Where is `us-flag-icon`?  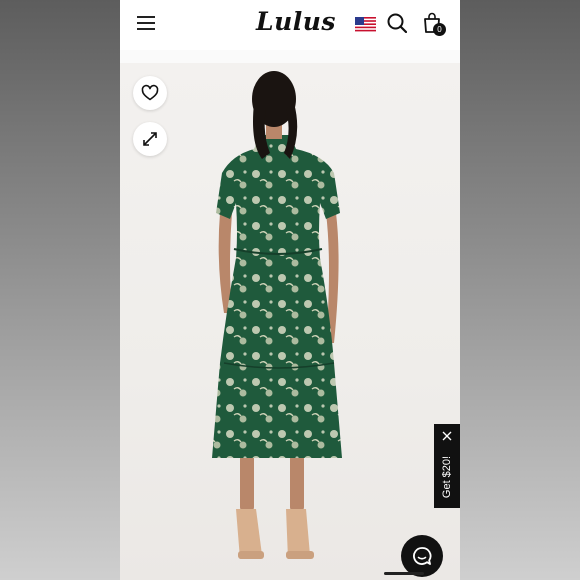 us-flag-icon is located at coordinates (365, 24).